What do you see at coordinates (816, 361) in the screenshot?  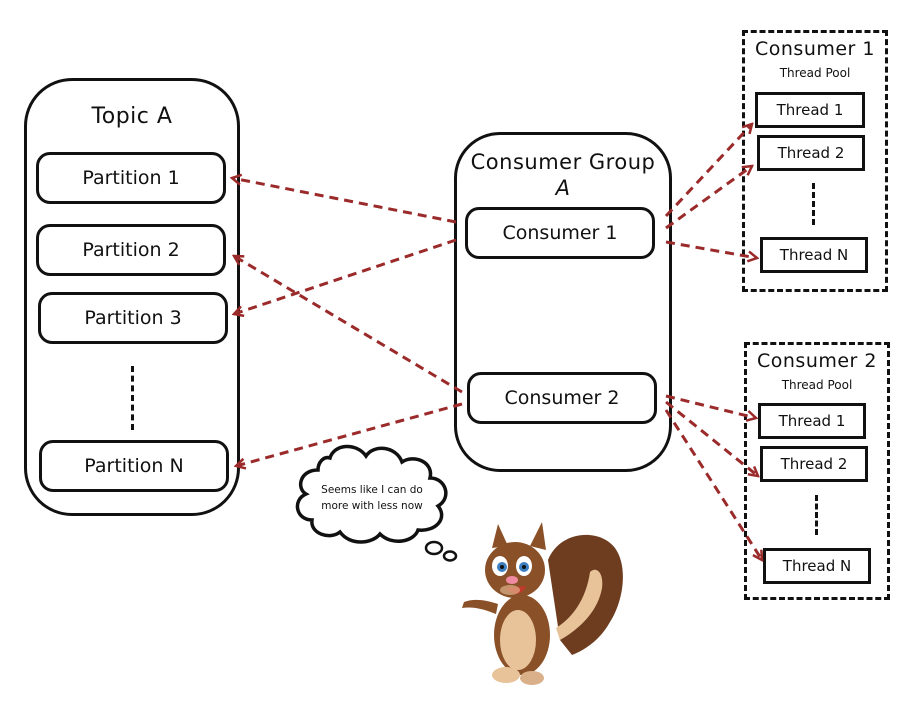 I see `thread-pool-title: Consumer 2` at bounding box center [816, 361].